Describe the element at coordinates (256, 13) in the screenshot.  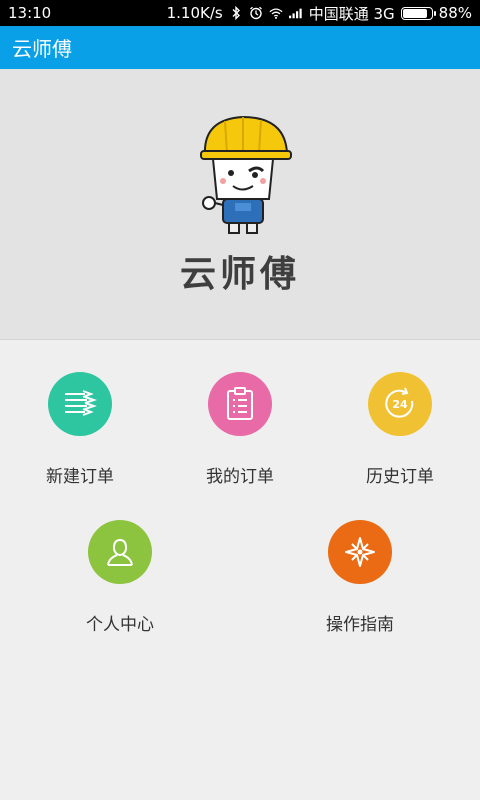
I see `alarm-icon` at that location.